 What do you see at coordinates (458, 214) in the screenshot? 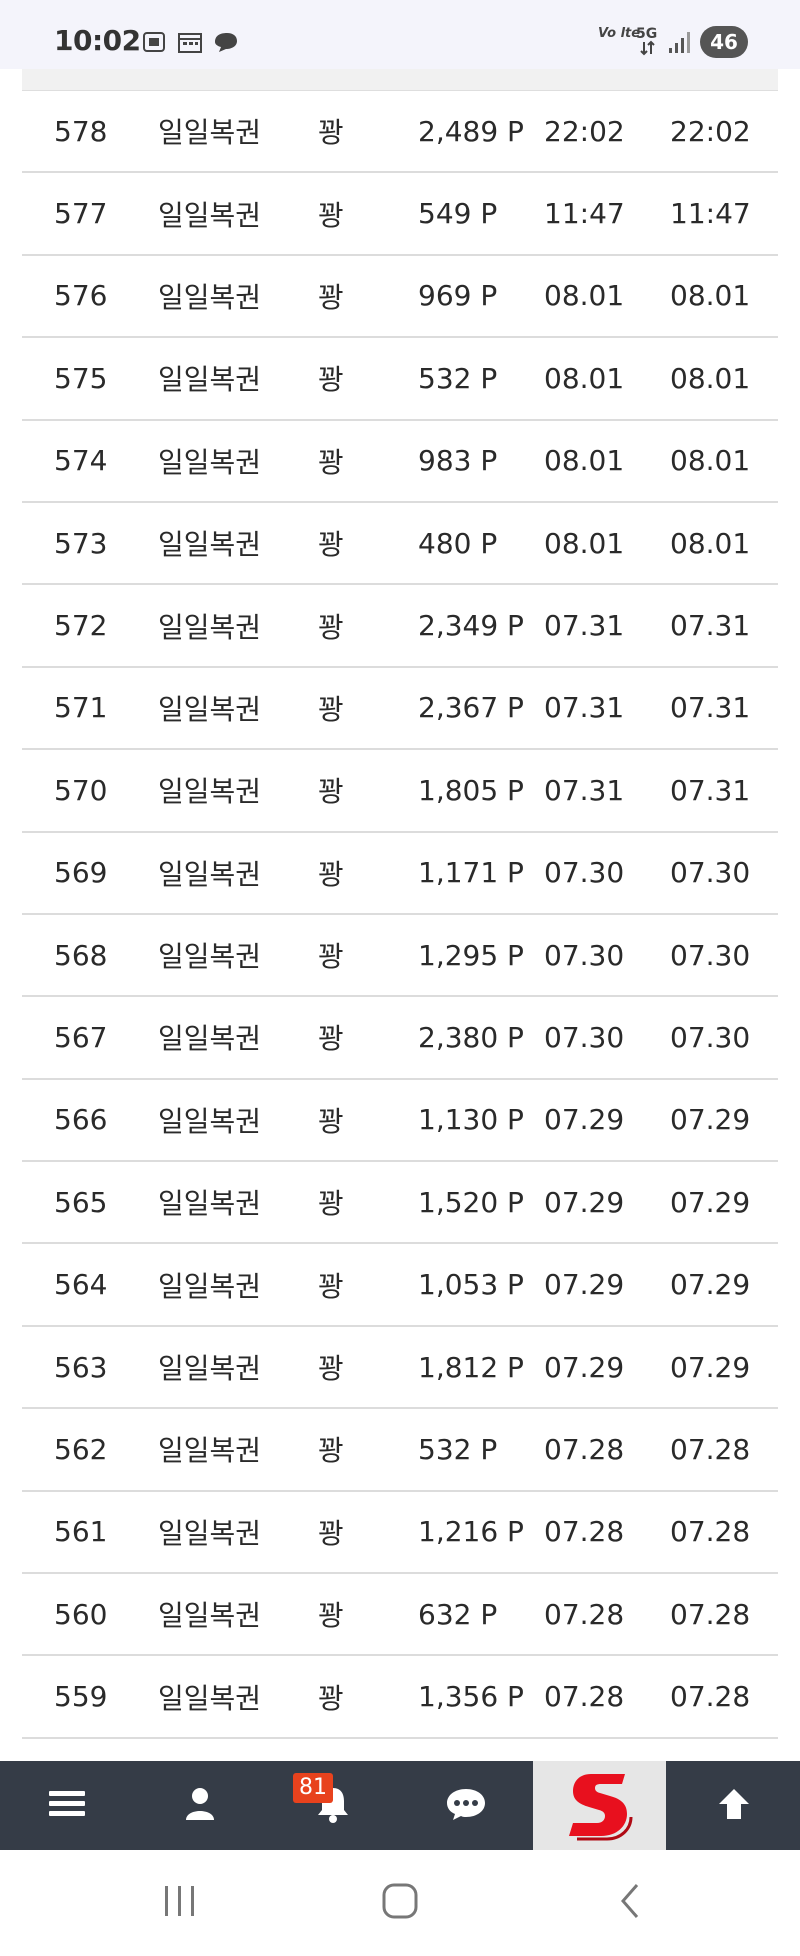
I see `row-points: 549 P` at bounding box center [458, 214].